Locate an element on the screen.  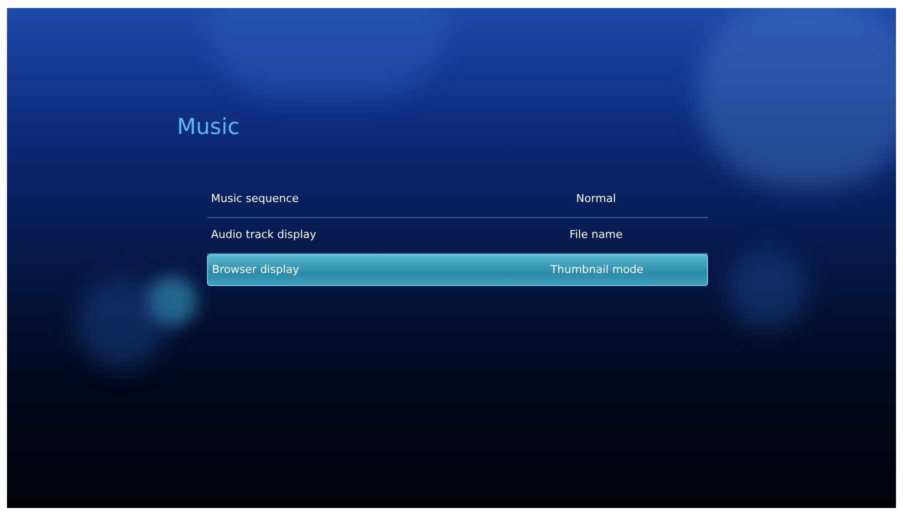
page-title: Music is located at coordinates (208, 128).